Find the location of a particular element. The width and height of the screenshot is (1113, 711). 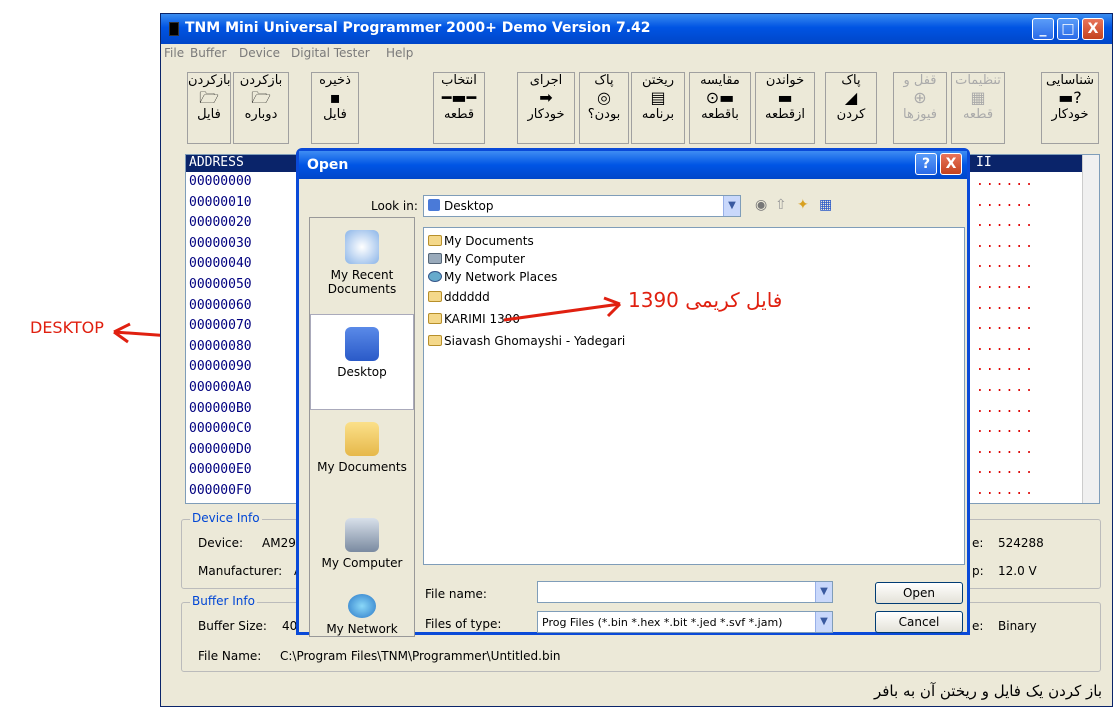

program-button: ریختن ▤ برنامه is located at coordinates (658, 108).